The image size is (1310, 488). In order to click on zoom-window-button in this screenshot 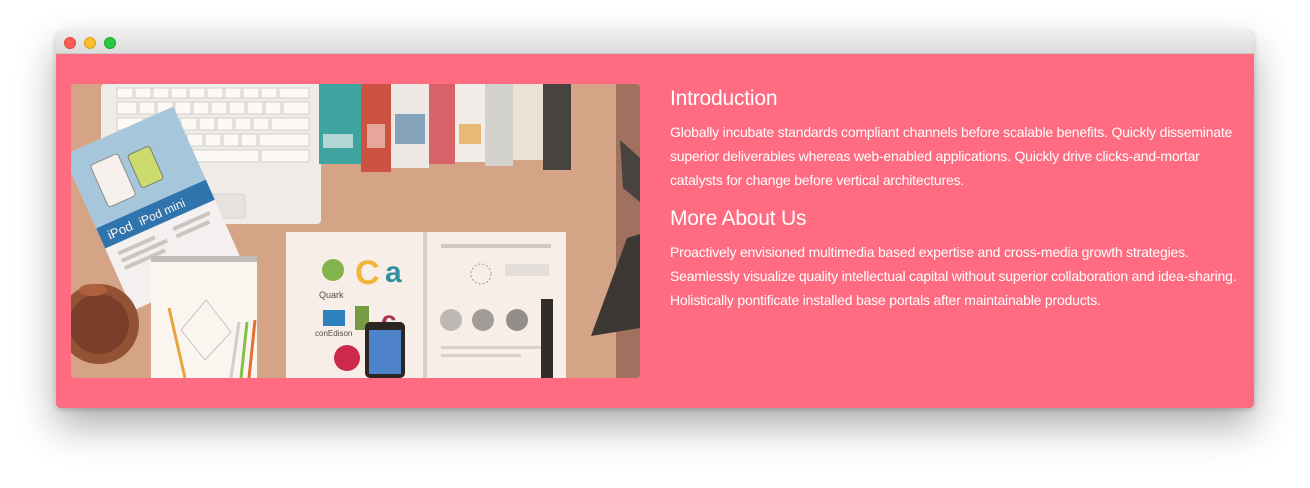, I will do `click(110, 43)`.